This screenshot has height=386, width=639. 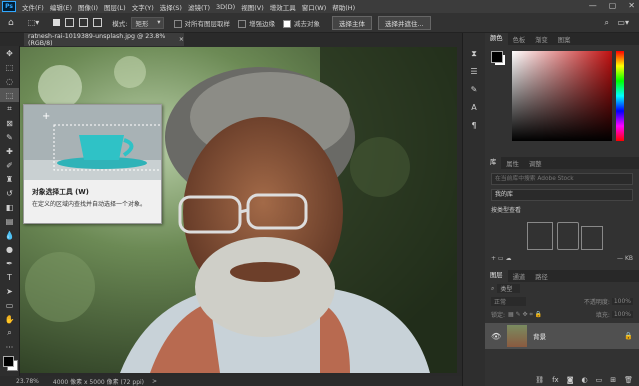 What do you see at coordinates (9, 151) in the screenshot?
I see `healing-brush-icon: ✚` at bounding box center [9, 151].